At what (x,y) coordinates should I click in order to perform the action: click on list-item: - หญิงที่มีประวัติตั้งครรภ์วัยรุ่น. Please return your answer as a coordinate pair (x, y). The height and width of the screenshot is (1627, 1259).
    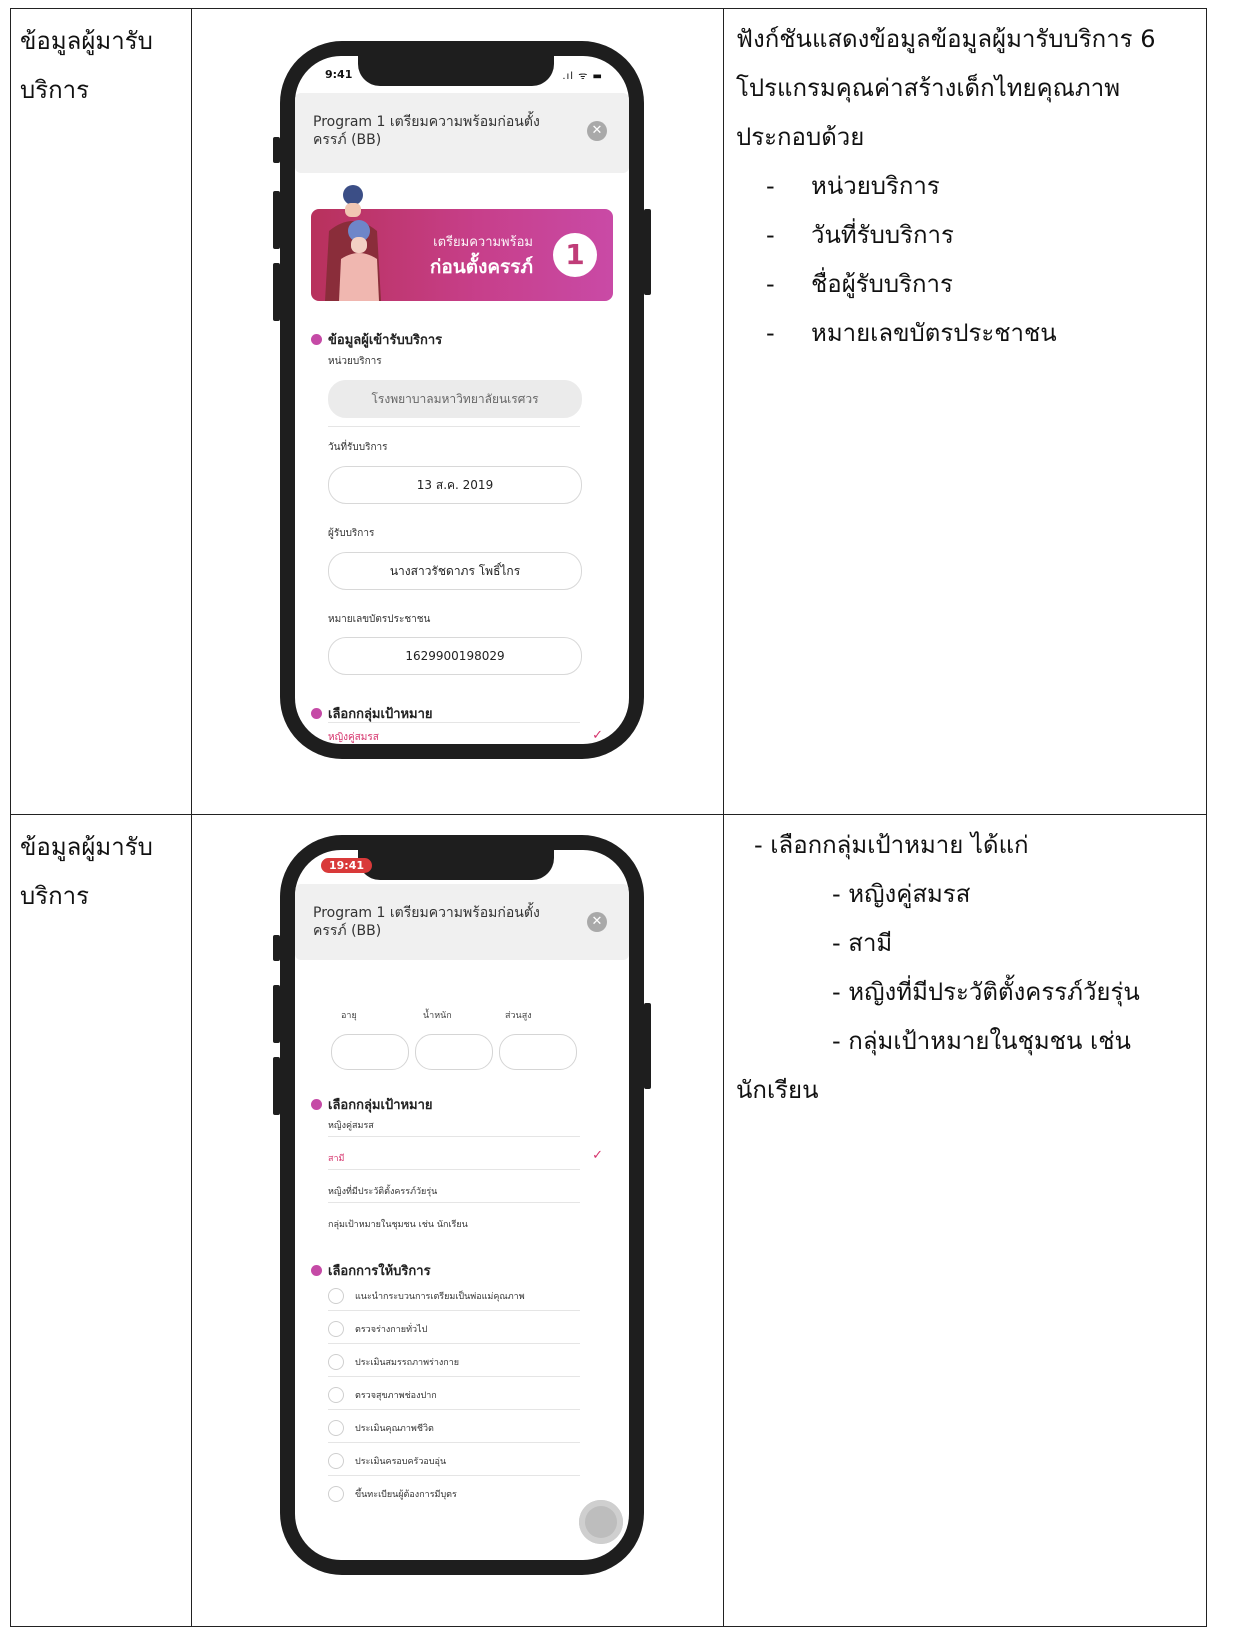
    Looking at the image, I should click on (986, 992).